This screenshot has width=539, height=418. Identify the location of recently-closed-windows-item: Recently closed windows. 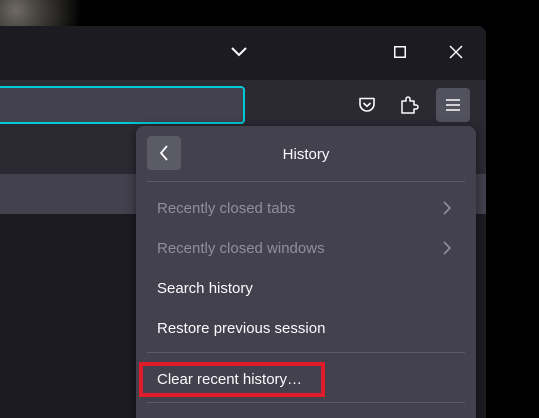
(306, 248).